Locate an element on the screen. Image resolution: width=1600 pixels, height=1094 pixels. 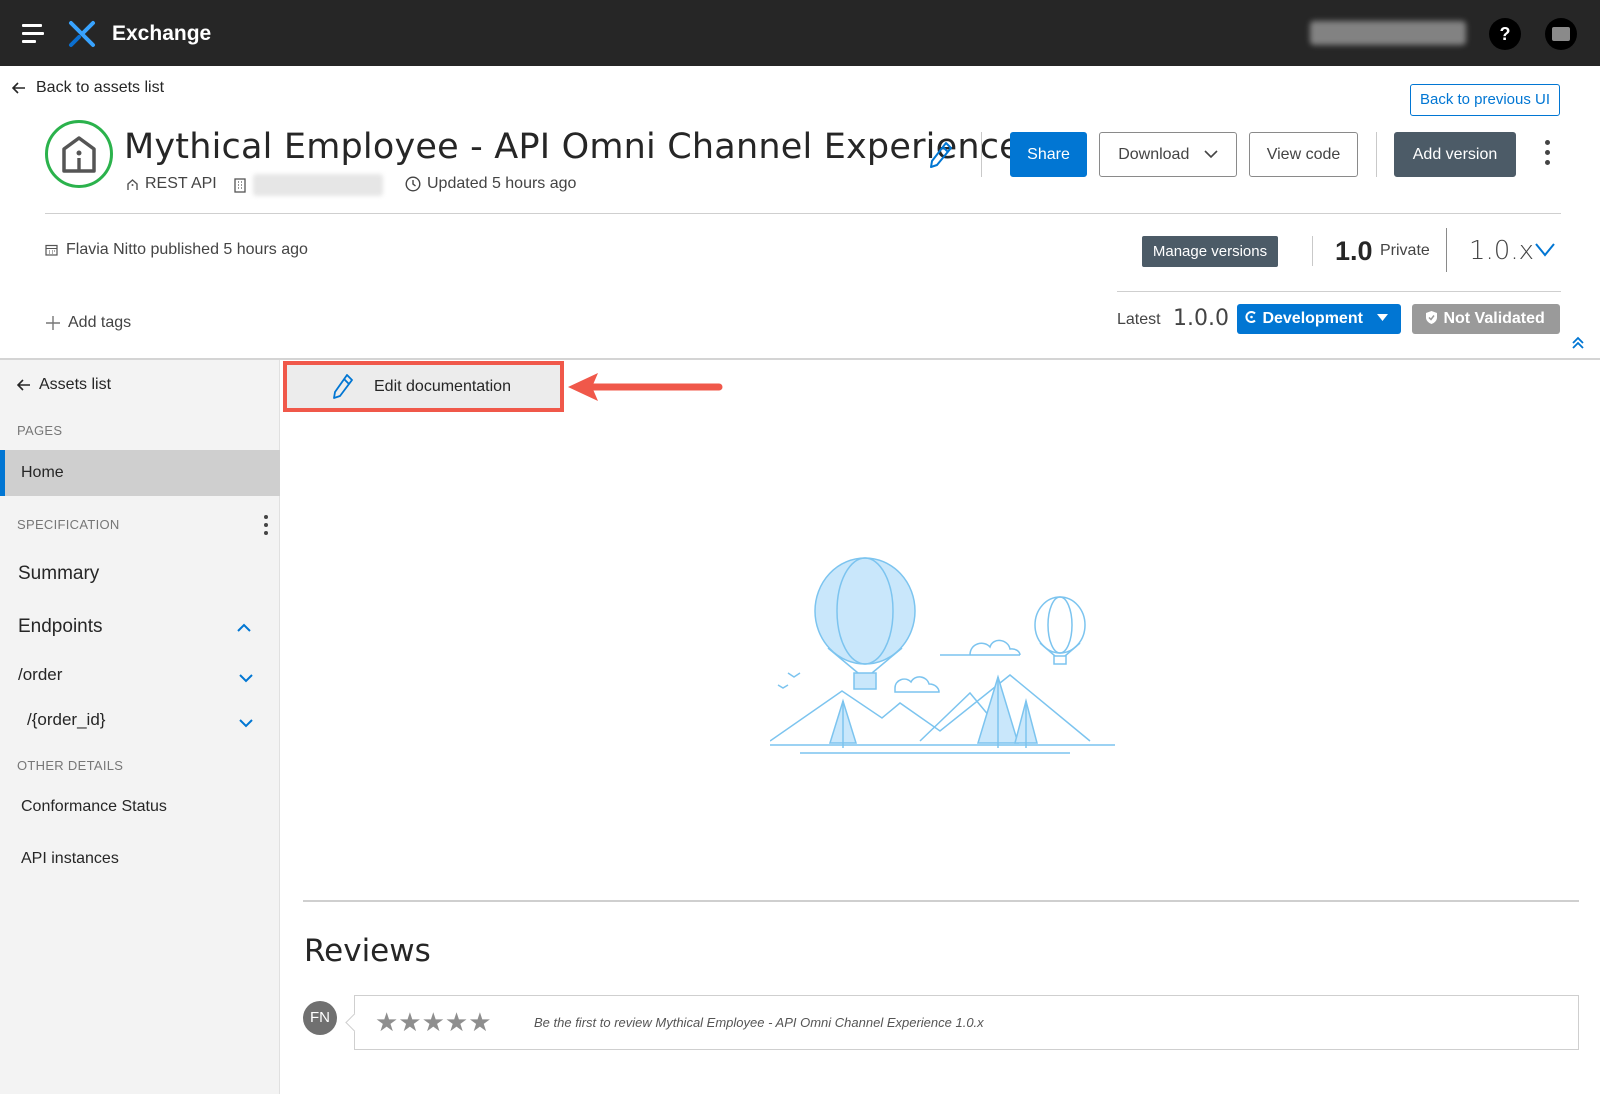
house-icon is located at coordinates (79, 154).